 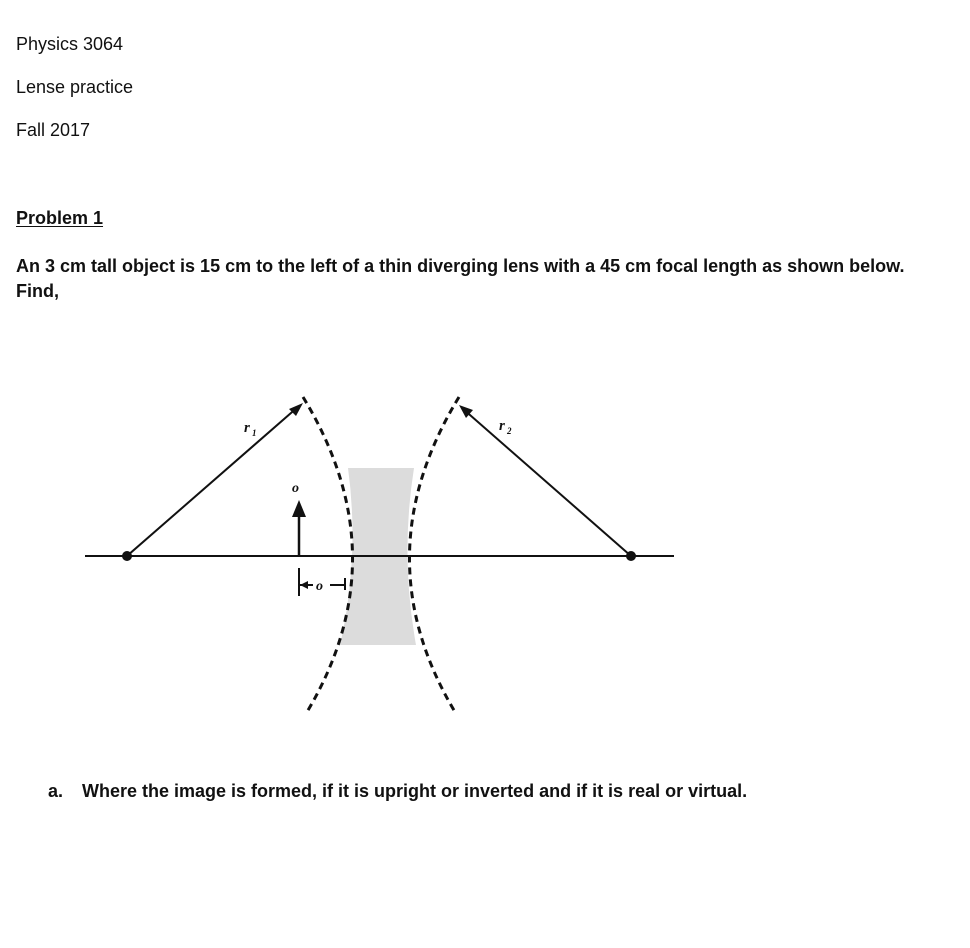 I want to click on label-object-distance: o, so click(x=319, y=586).